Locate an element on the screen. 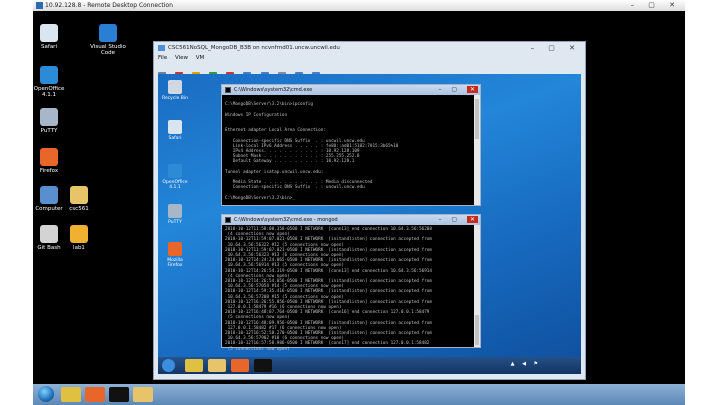  guest-taskbar-cmd-icon is located at coordinates (263, 365).